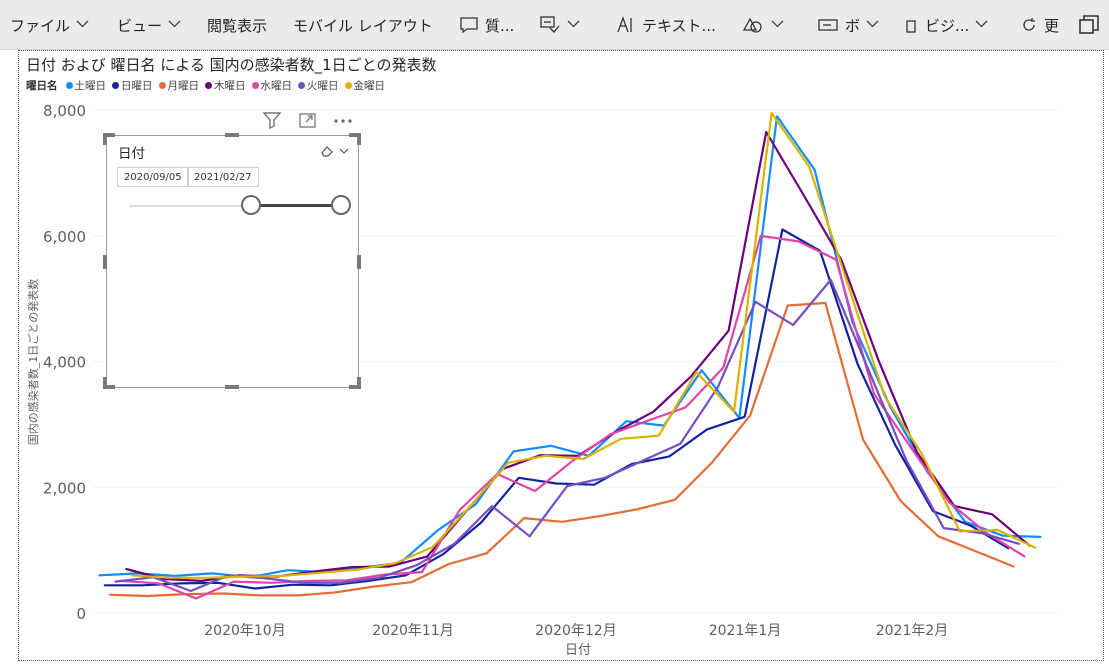 Image resolution: width=1109 pixels, height=669 pixels. What do you see at coordinates (327, 152) in the screenshot?
I see `eraser-icon` at bounding box center [327, 152].